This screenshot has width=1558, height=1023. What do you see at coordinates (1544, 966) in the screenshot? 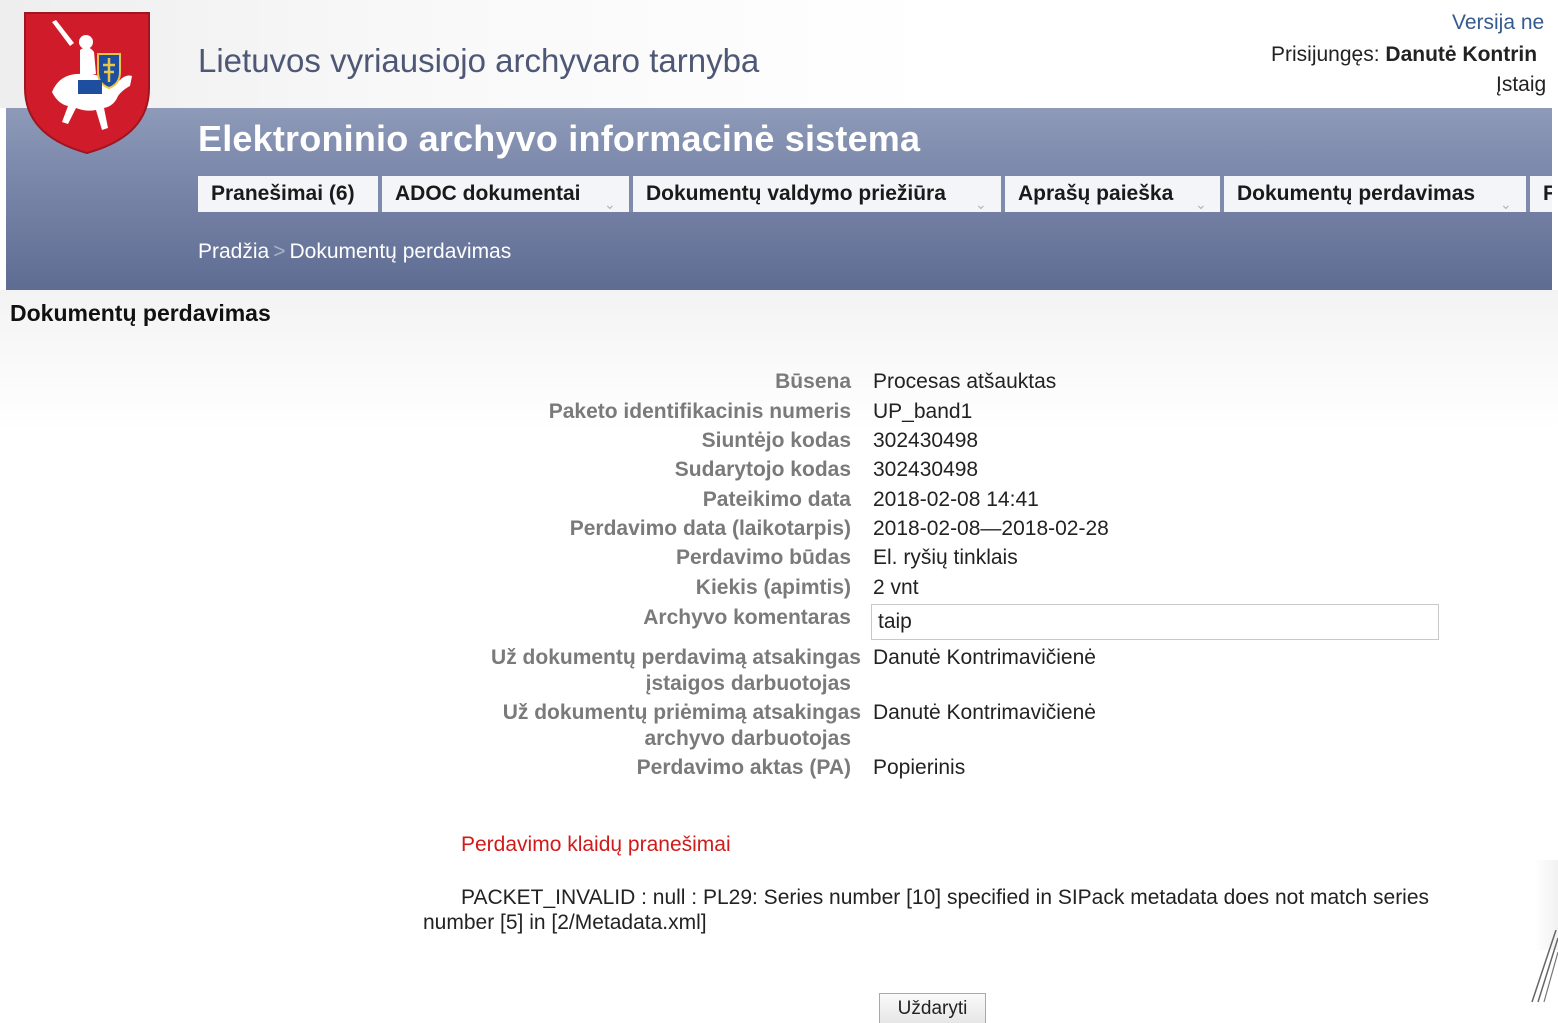
I see `decorative-lines` at bounding box center [1544, 966].